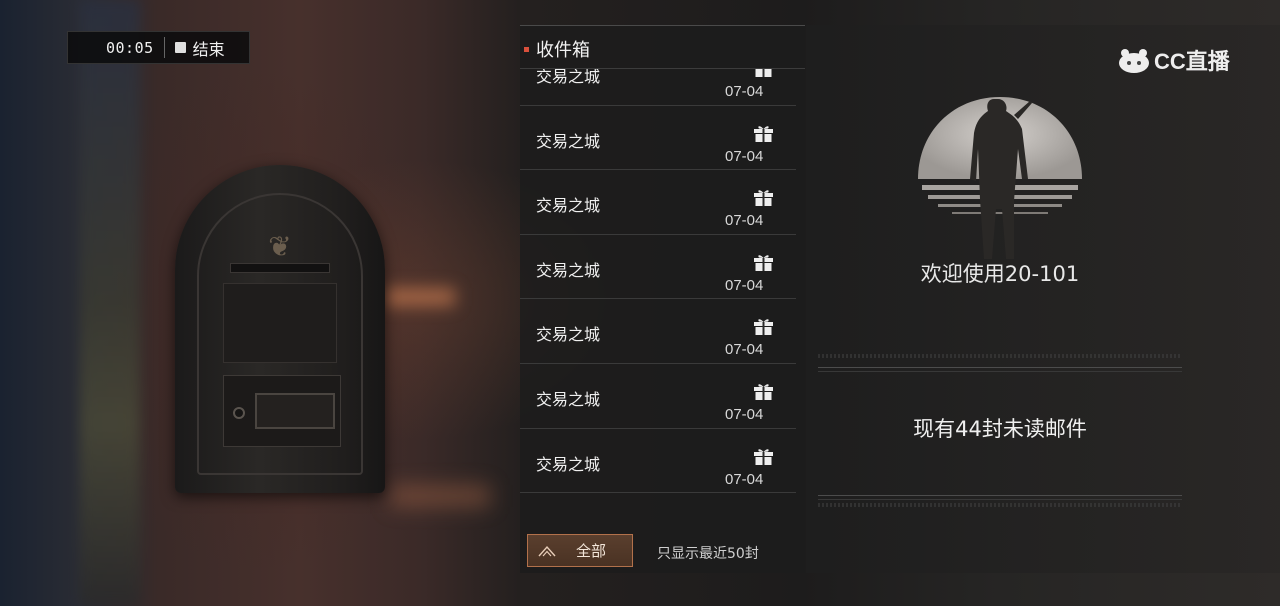 This screenshot has width=1280, height=606. What do you see at coordinates (280, 268) in the screenshot?
I see `mailbox-slot` at bounding box center [280, 268].